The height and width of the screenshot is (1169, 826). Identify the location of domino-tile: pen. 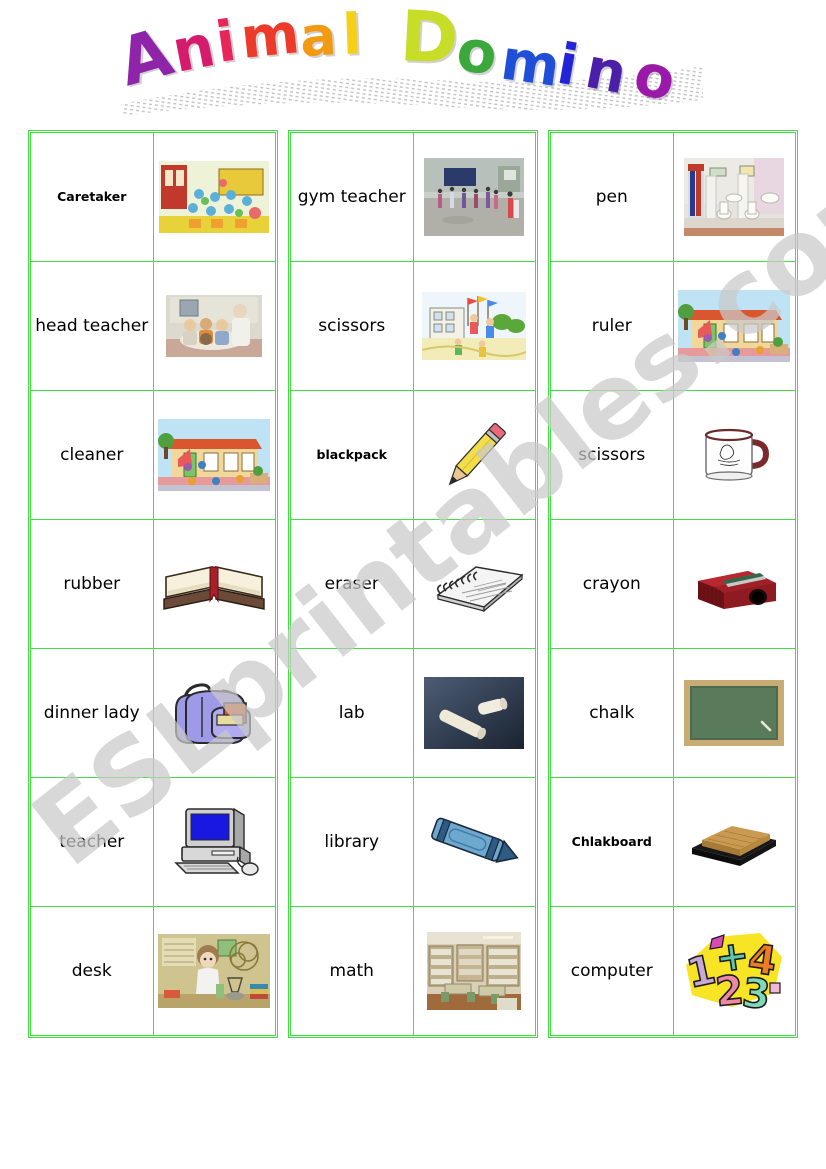
(673, 197).